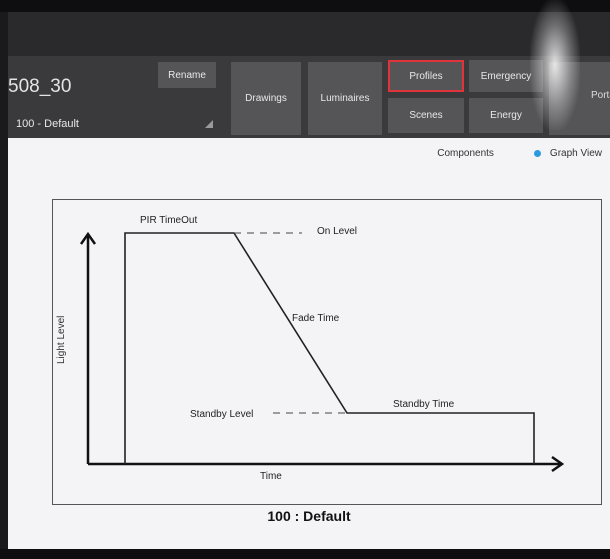  What do you see at coordinates (222, 414) in the screenshot?
I see `standby-level-label: Standby Level` at bounding box center [222, 414].